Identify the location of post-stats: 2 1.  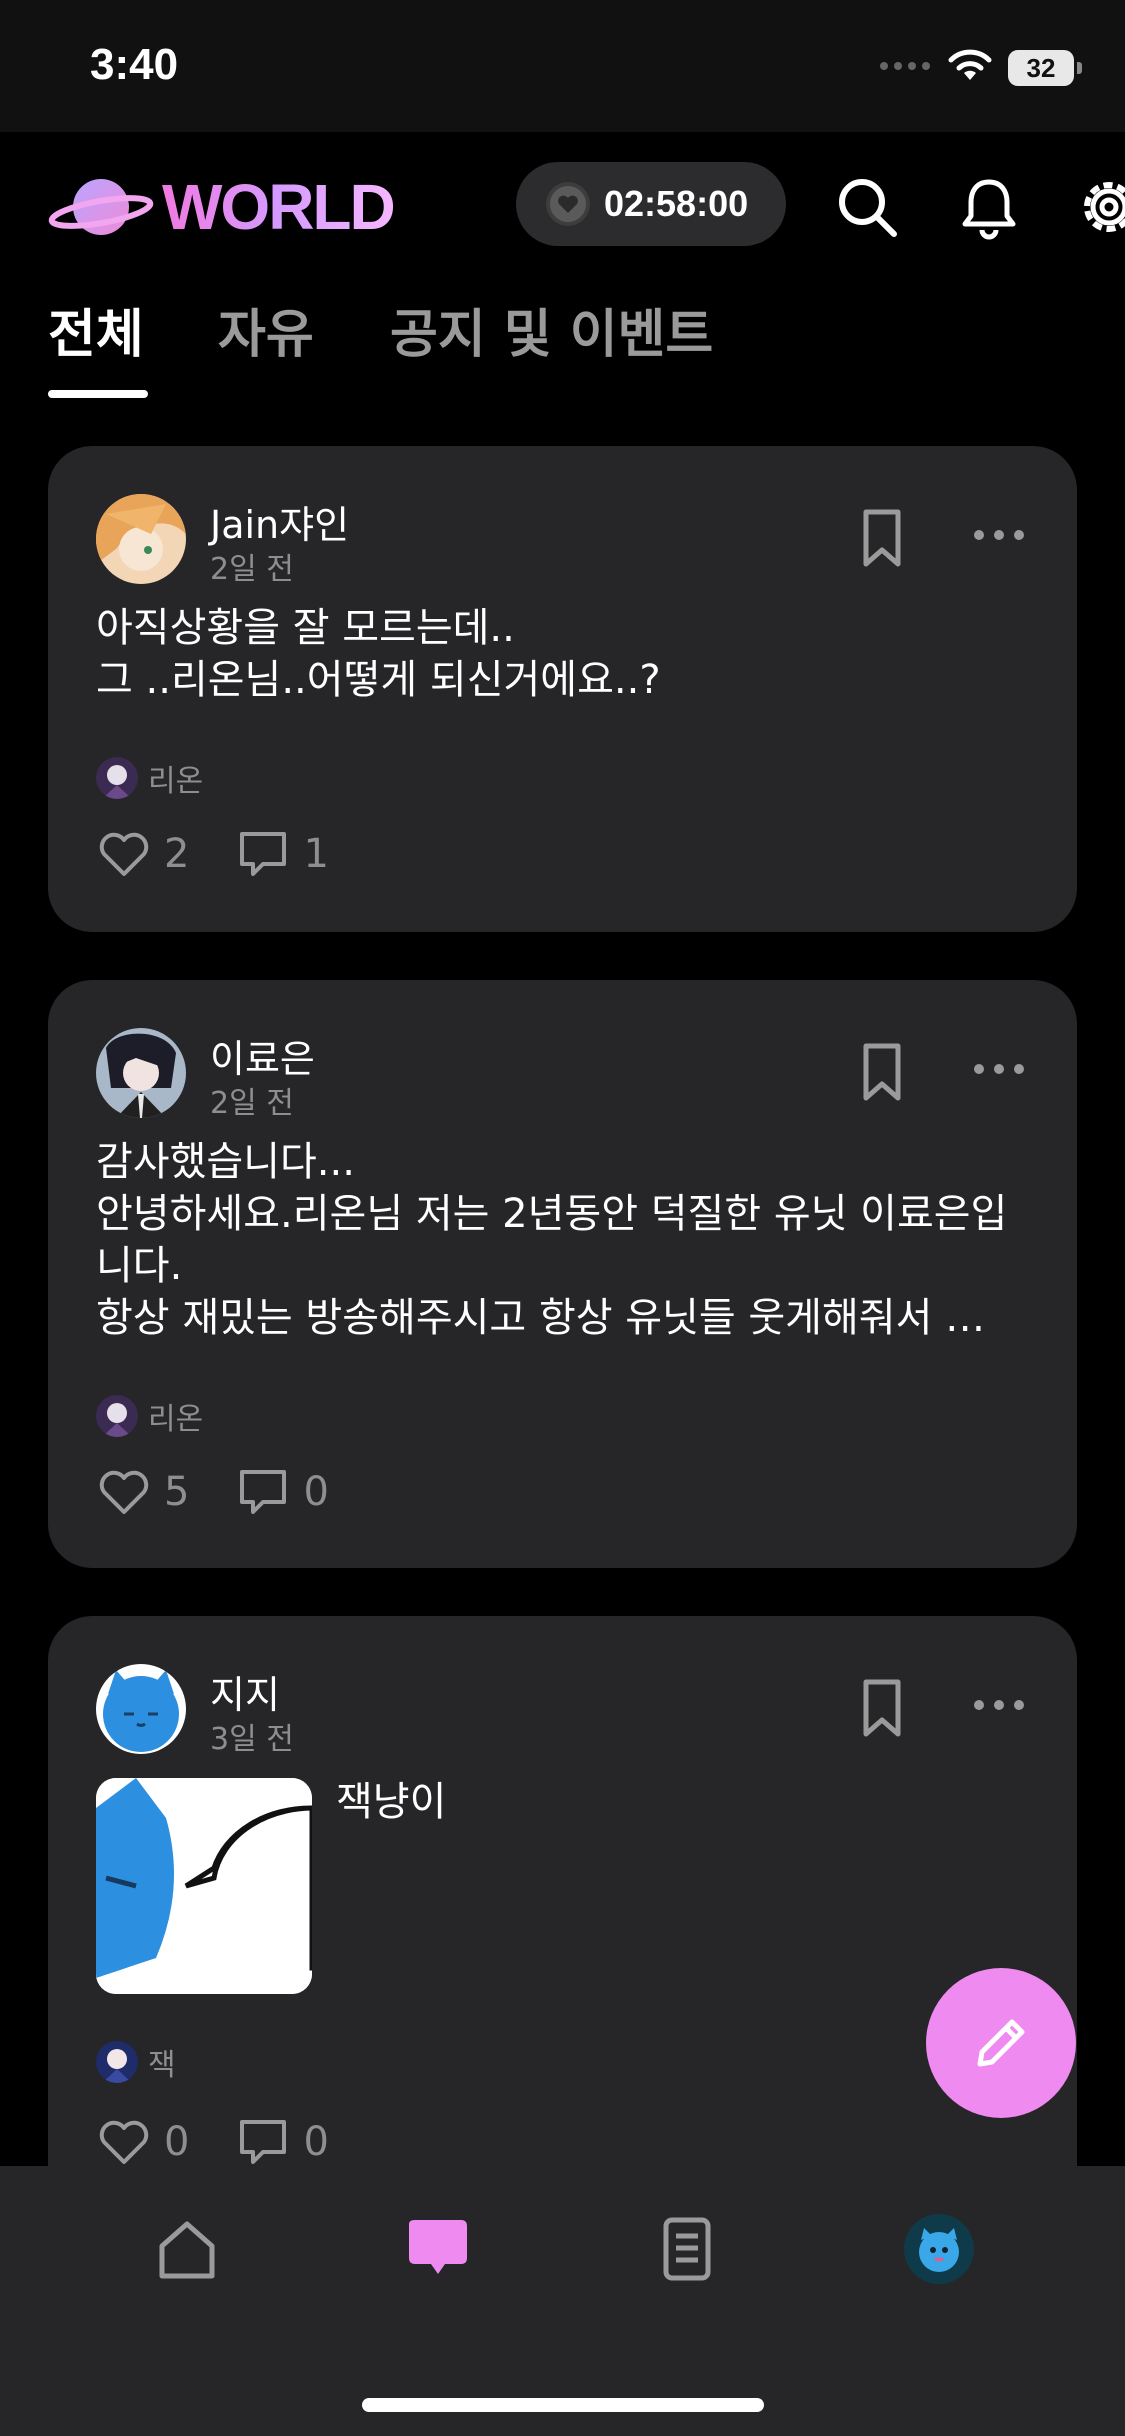
(237, 854).